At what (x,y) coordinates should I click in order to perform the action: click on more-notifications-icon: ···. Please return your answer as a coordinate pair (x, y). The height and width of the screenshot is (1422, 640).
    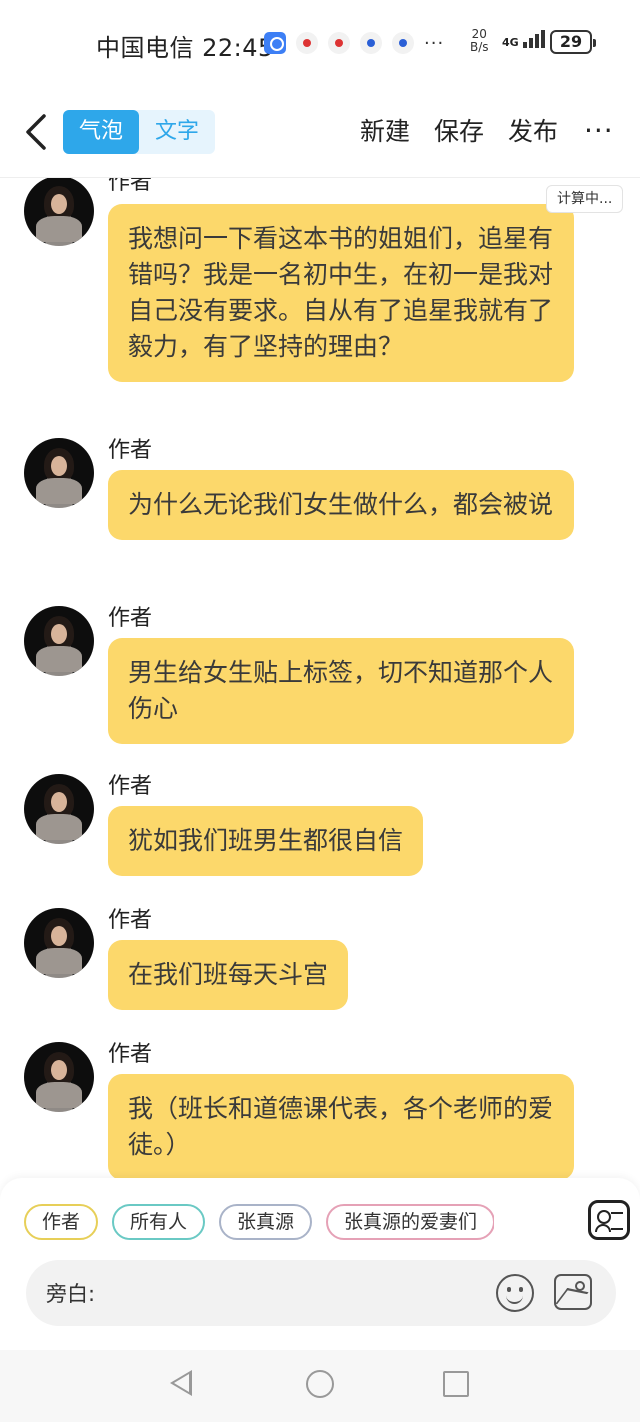
    Looking at the image, I should click on (434, 43).